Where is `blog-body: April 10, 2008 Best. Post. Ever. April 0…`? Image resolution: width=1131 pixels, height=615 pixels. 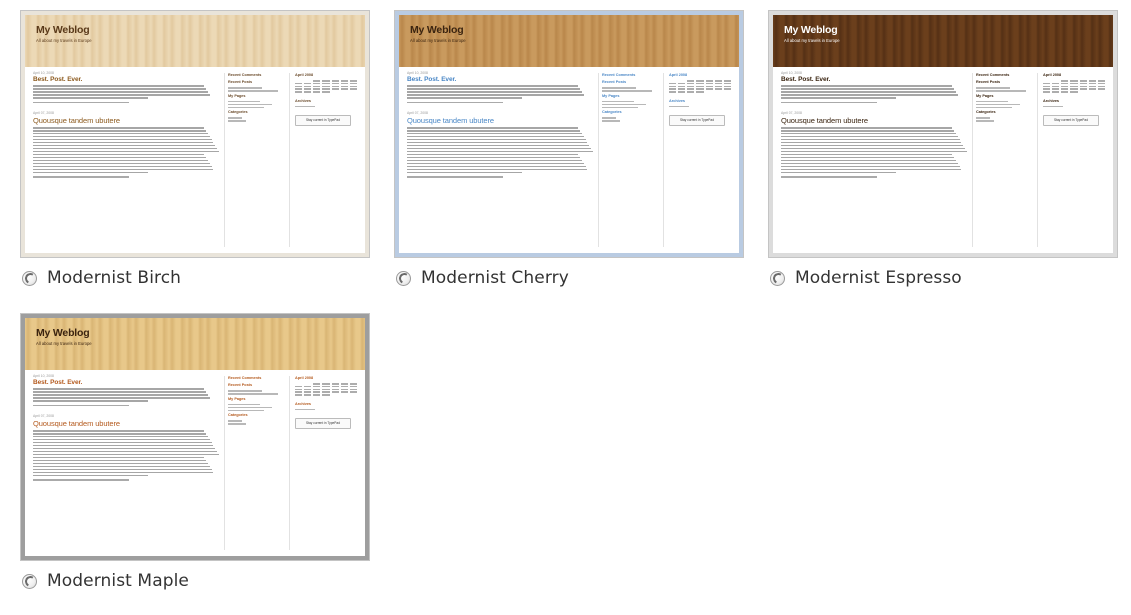
blog-body: April 10, 2008 Best. Post. Ever. April 0… is located at coordinates (569, 160).